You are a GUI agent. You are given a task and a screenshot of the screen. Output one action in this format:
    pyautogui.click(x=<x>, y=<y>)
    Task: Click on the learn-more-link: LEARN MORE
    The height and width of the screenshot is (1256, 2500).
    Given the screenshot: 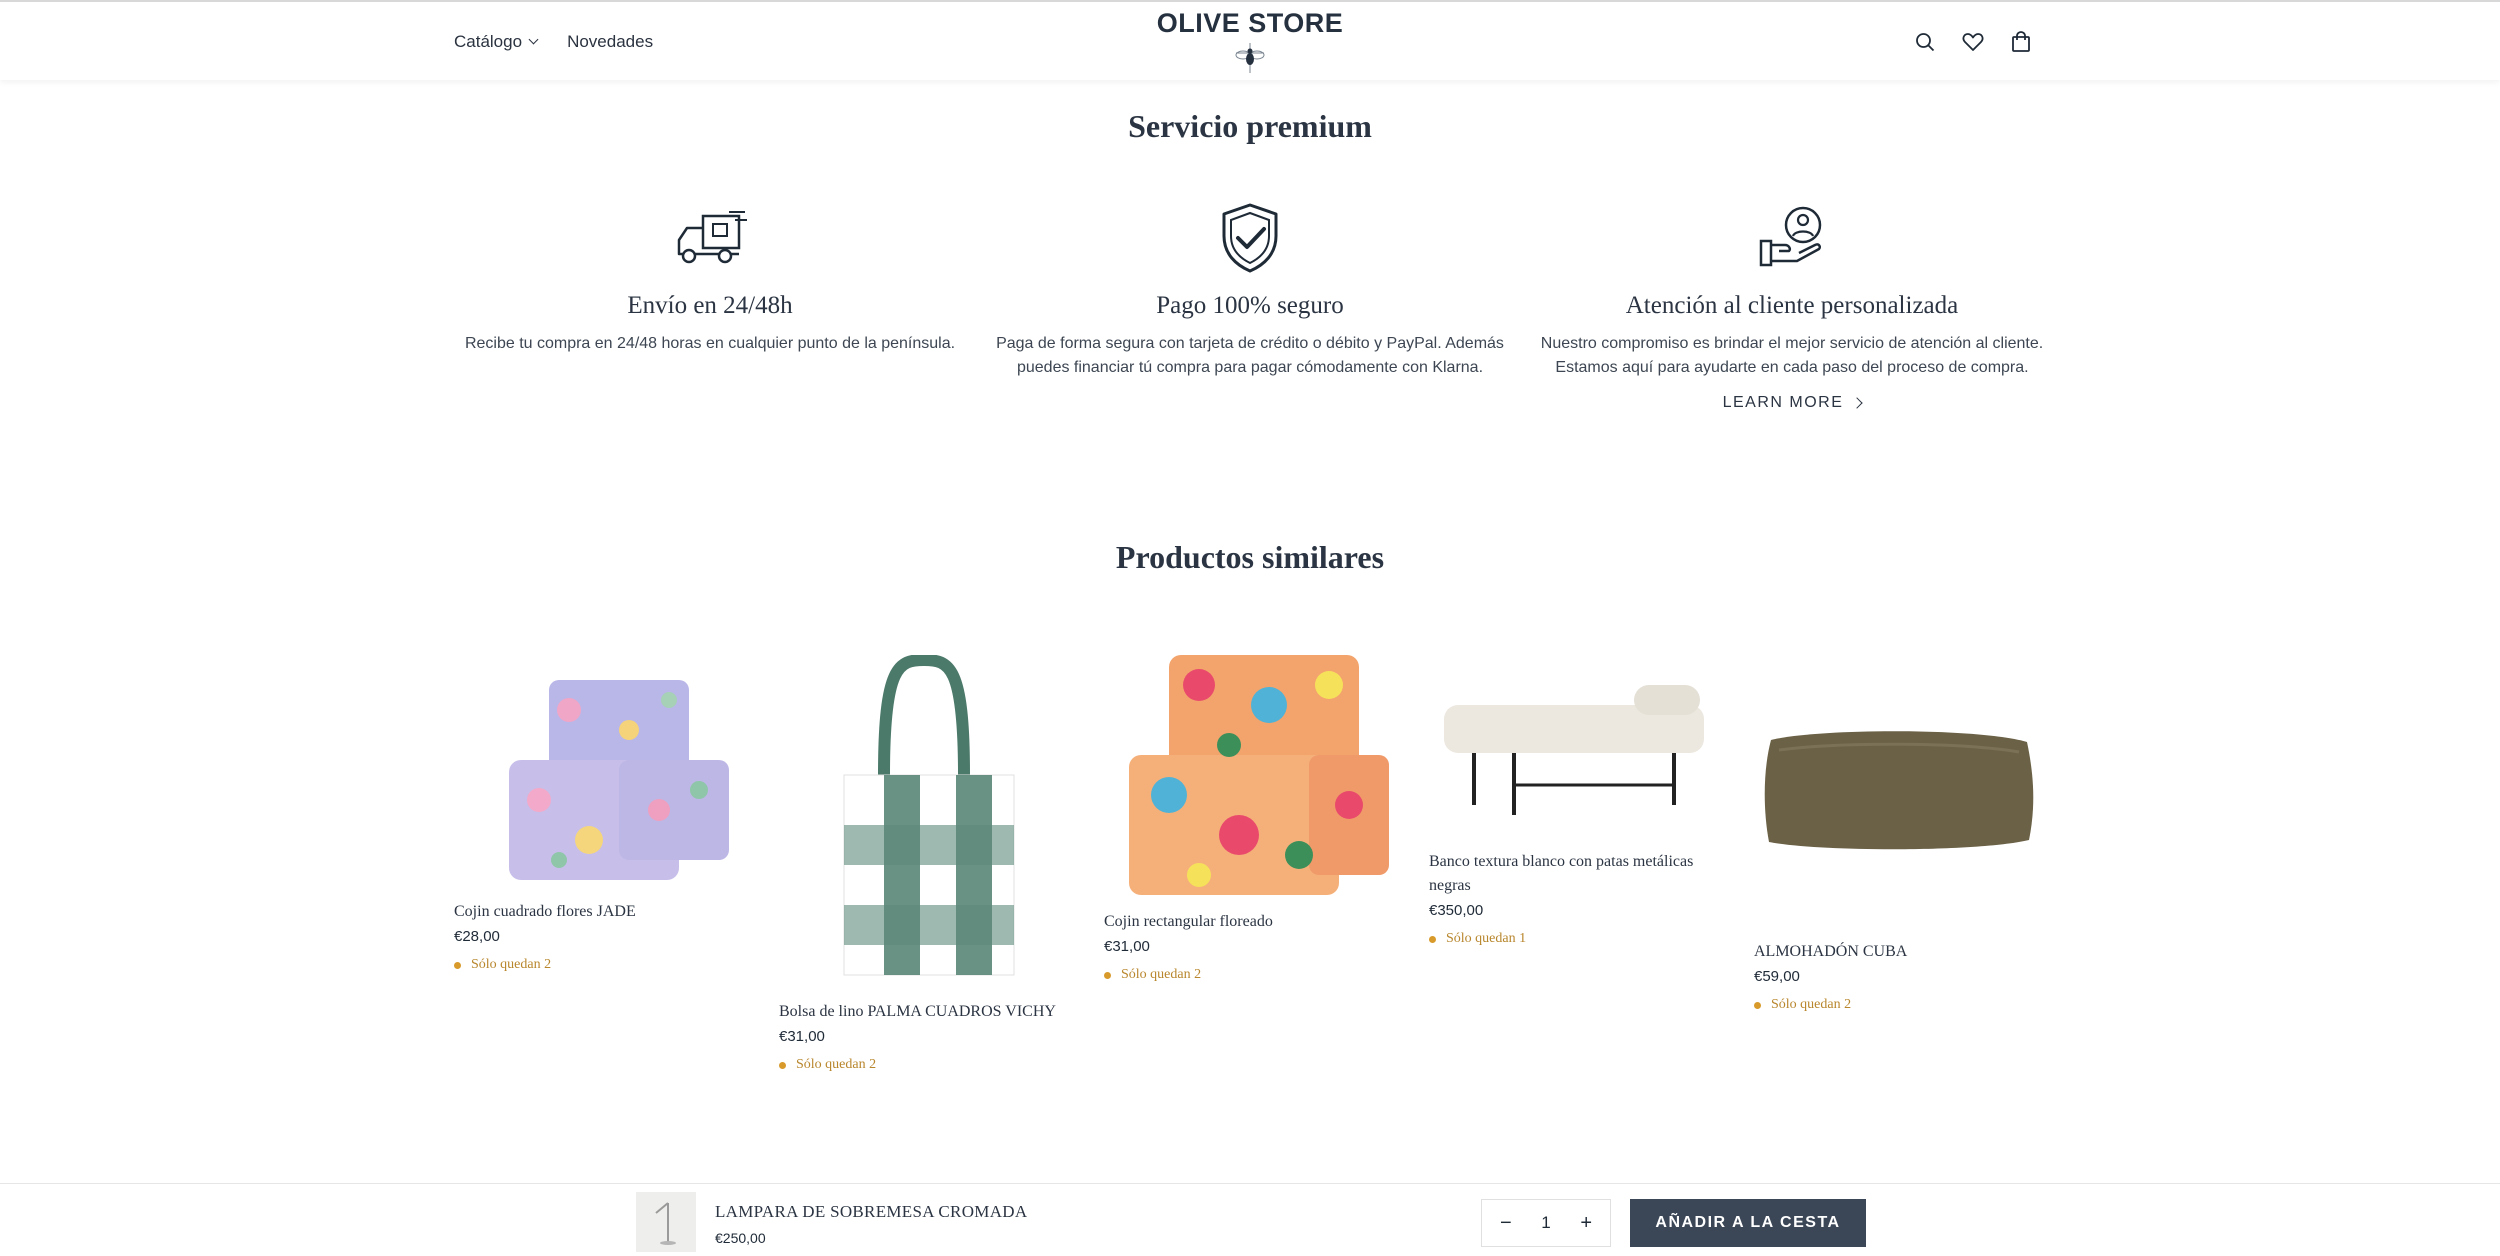 What is the action you would take?
    pyautogui.click(x=1793, y=403)
    